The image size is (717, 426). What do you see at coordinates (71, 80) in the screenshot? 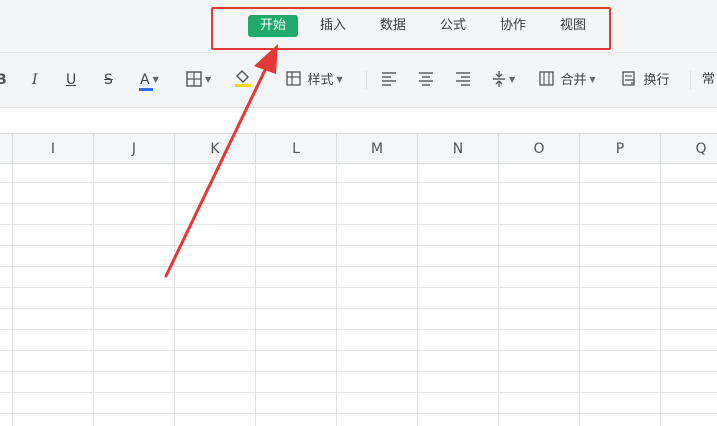
I see `underline-button: U` at bounding box center [71, 80].